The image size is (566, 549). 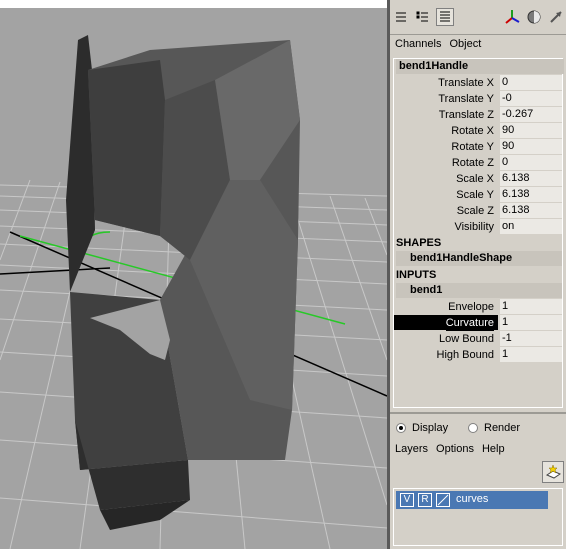 I want to click on attr-row-scale-z: Scale Z 6.138, so click(x=479, y=211).